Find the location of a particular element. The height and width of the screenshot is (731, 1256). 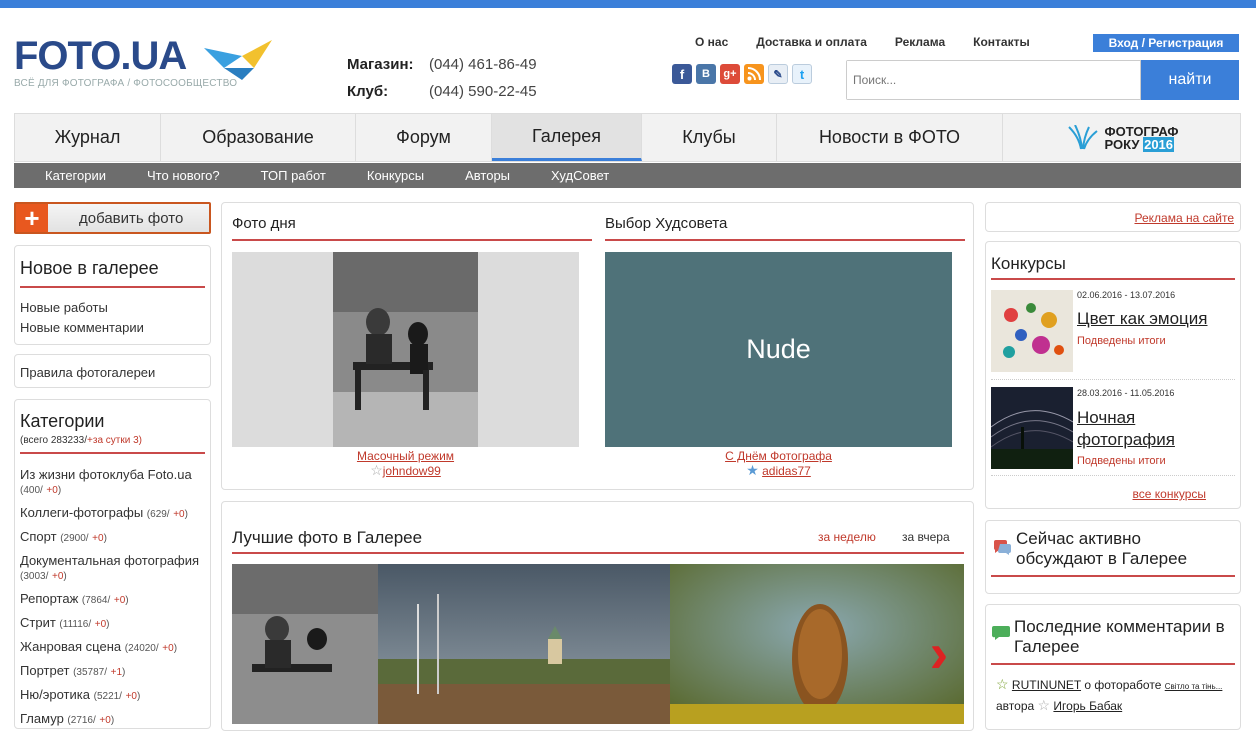

vkontakte-icon: B is located at coordinates (706, 74).